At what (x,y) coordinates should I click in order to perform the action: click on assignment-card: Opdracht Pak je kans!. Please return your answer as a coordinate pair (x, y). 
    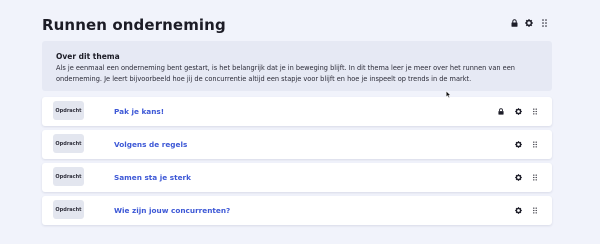
    Looking at the image, I should click on (297, 111).